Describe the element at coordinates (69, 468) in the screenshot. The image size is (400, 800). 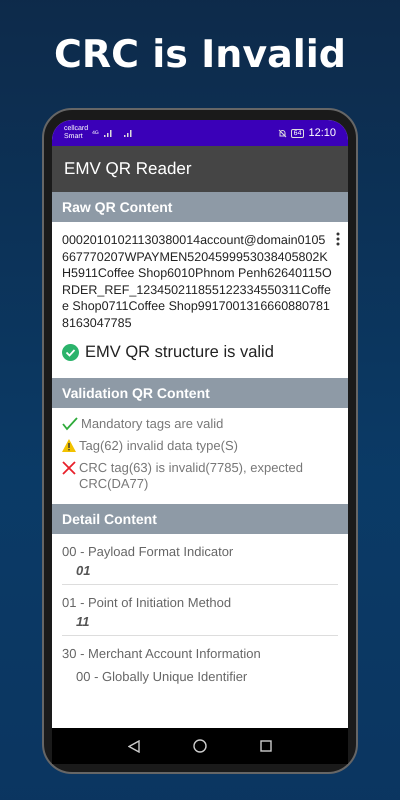
I see `cross-icon` at that location.